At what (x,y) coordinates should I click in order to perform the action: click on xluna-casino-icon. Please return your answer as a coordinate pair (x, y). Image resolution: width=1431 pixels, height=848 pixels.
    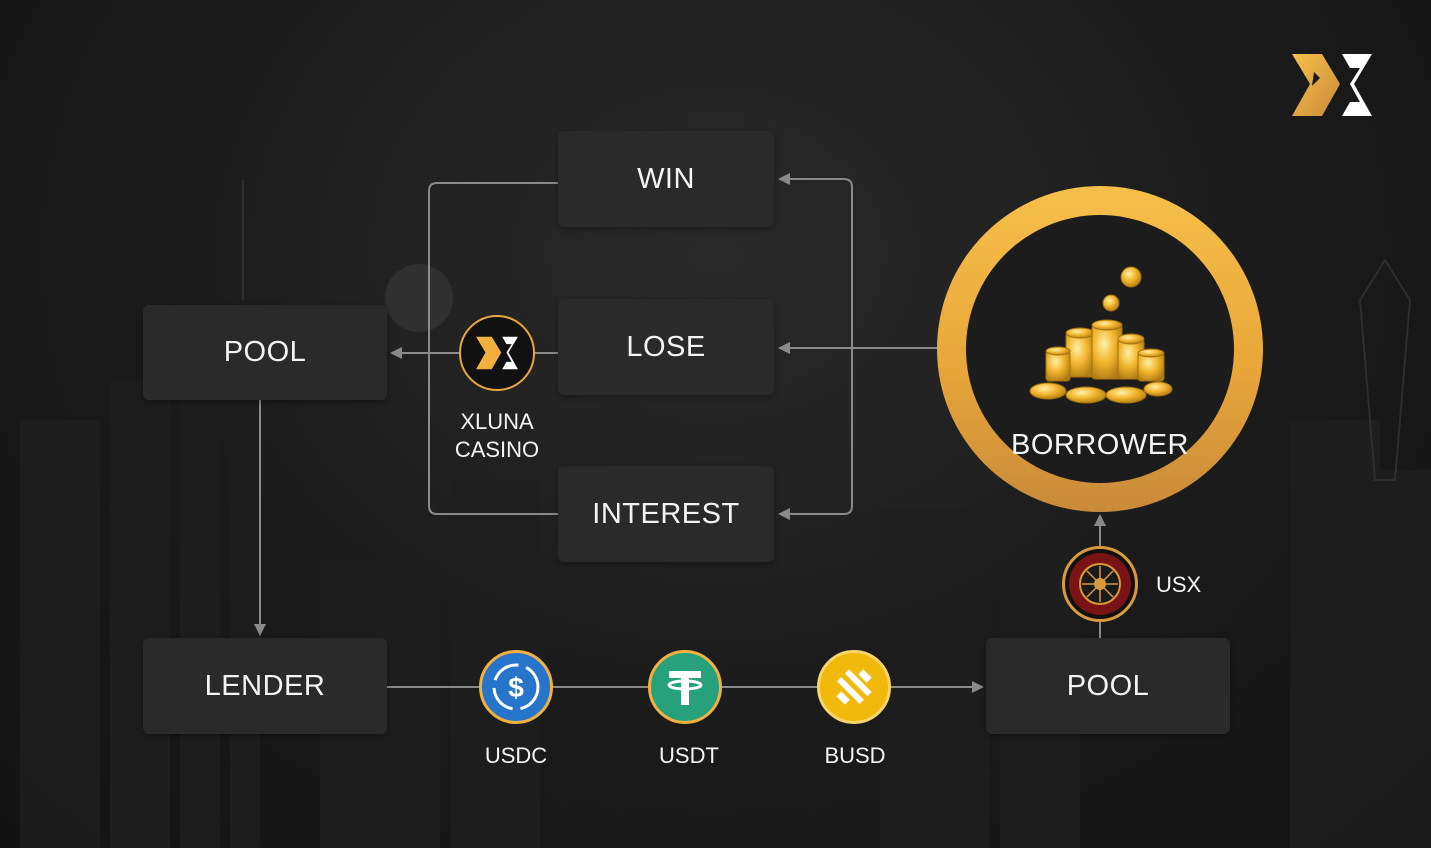
    Looking at the image, I should click on (497, 353).